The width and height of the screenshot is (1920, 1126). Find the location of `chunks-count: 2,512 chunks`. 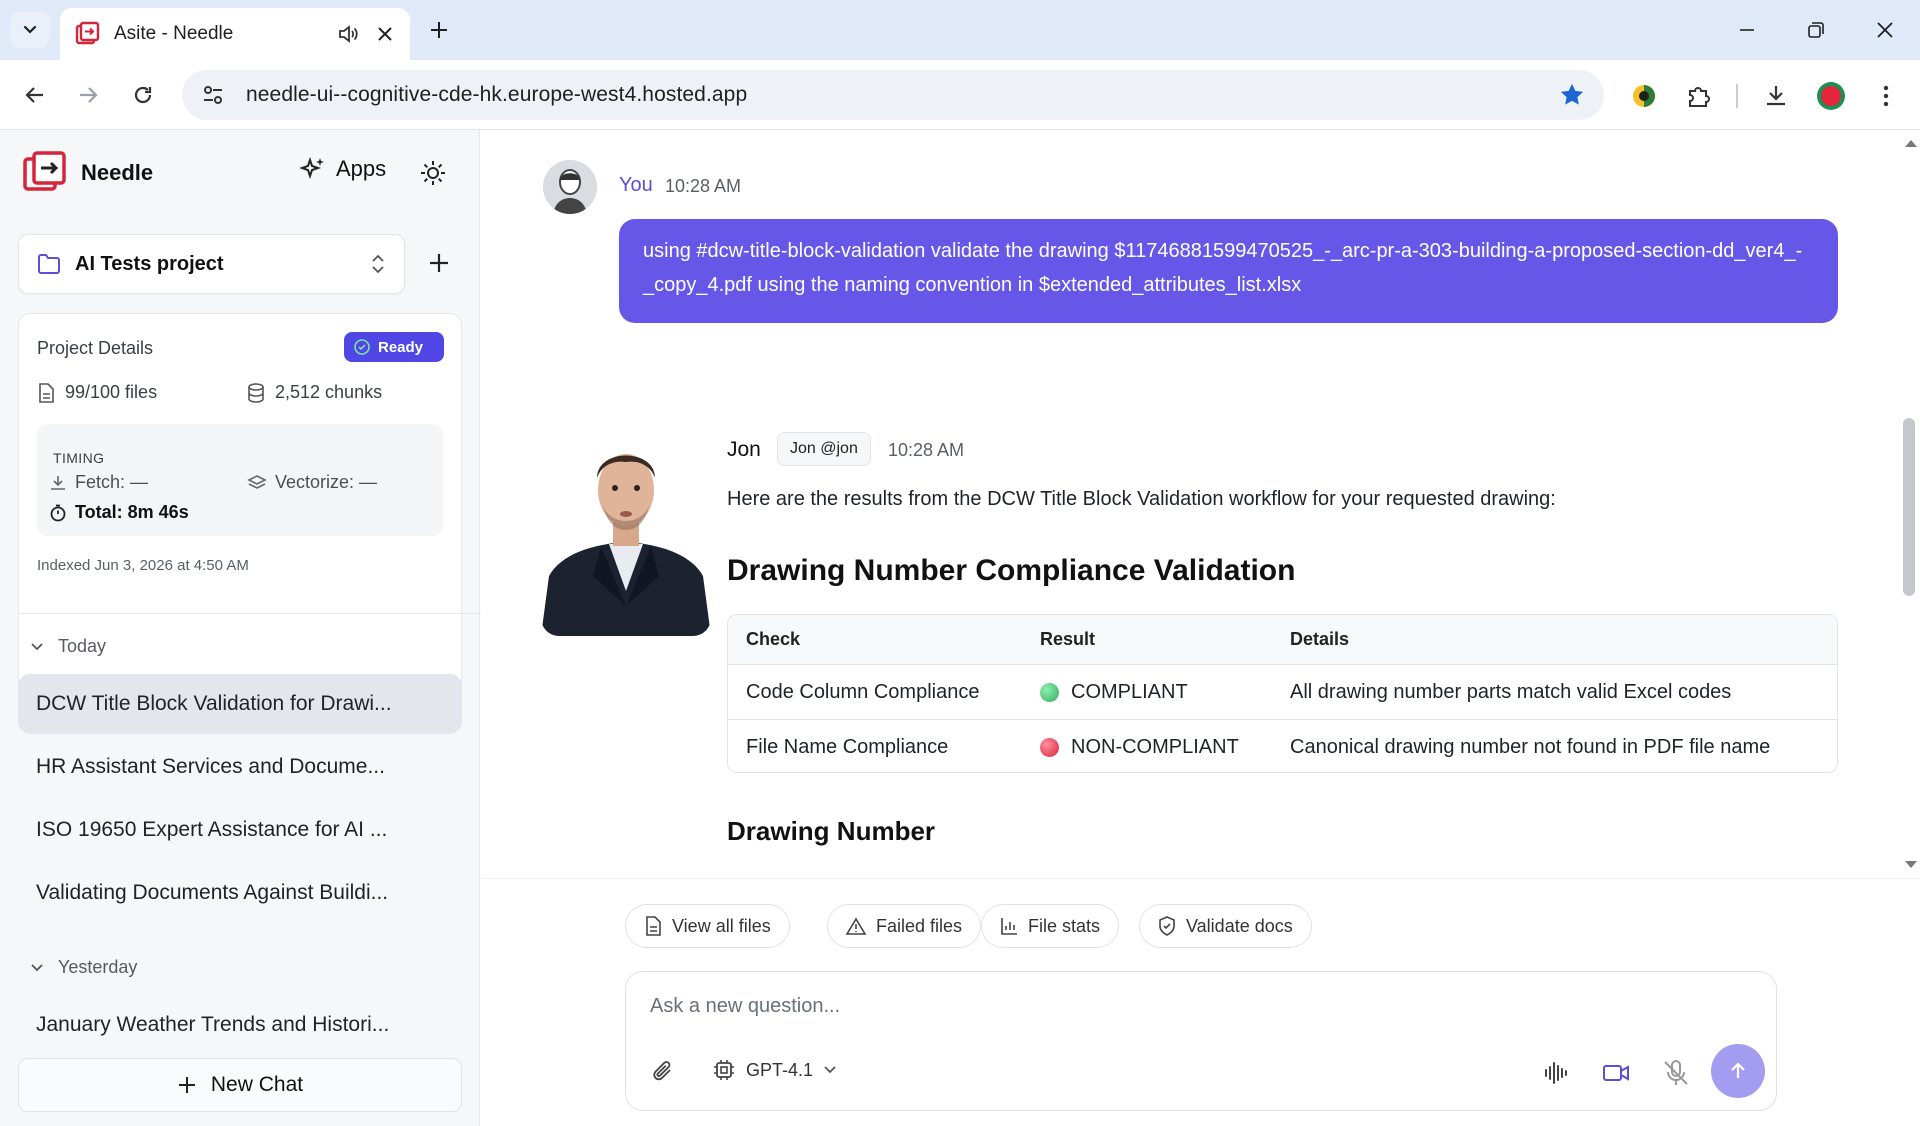

chunks-count: 2,512 chunks is located at coordinates (329, 392).